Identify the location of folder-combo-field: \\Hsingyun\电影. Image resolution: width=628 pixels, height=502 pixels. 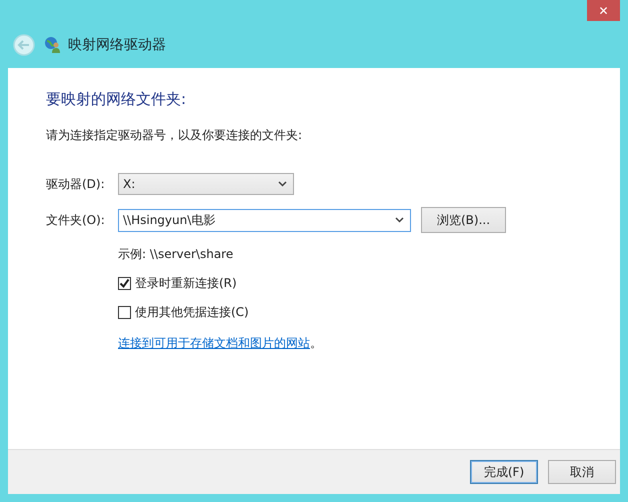
(264, 220).